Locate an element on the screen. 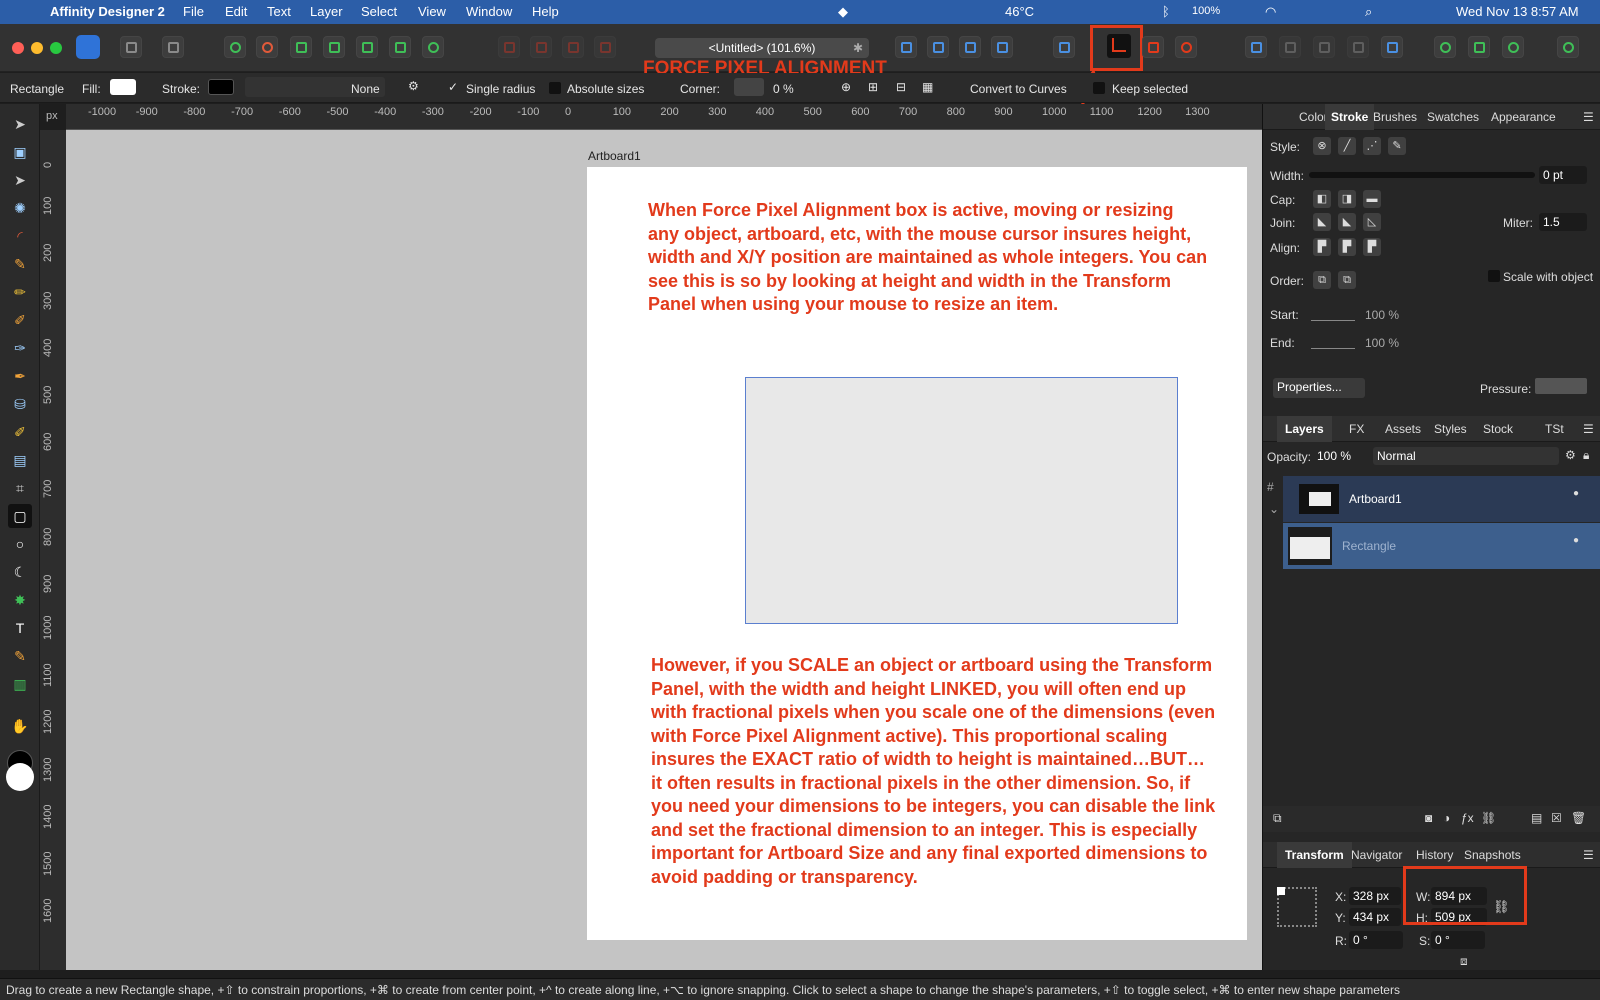  align-outside-icon: ▛ is located at coordinates (1372, 247).